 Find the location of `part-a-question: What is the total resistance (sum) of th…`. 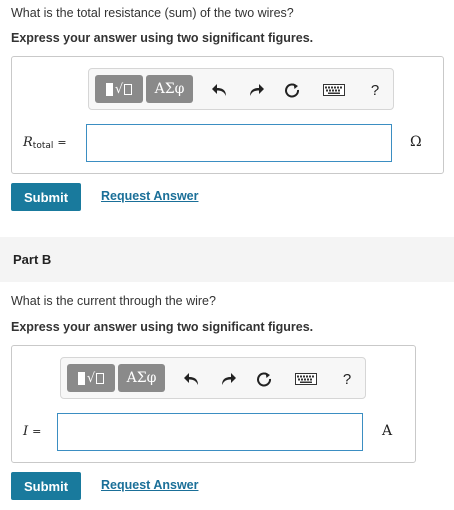

part-a-question: What is the total resistance (sum) of th… is located at coordinates (152, 13).